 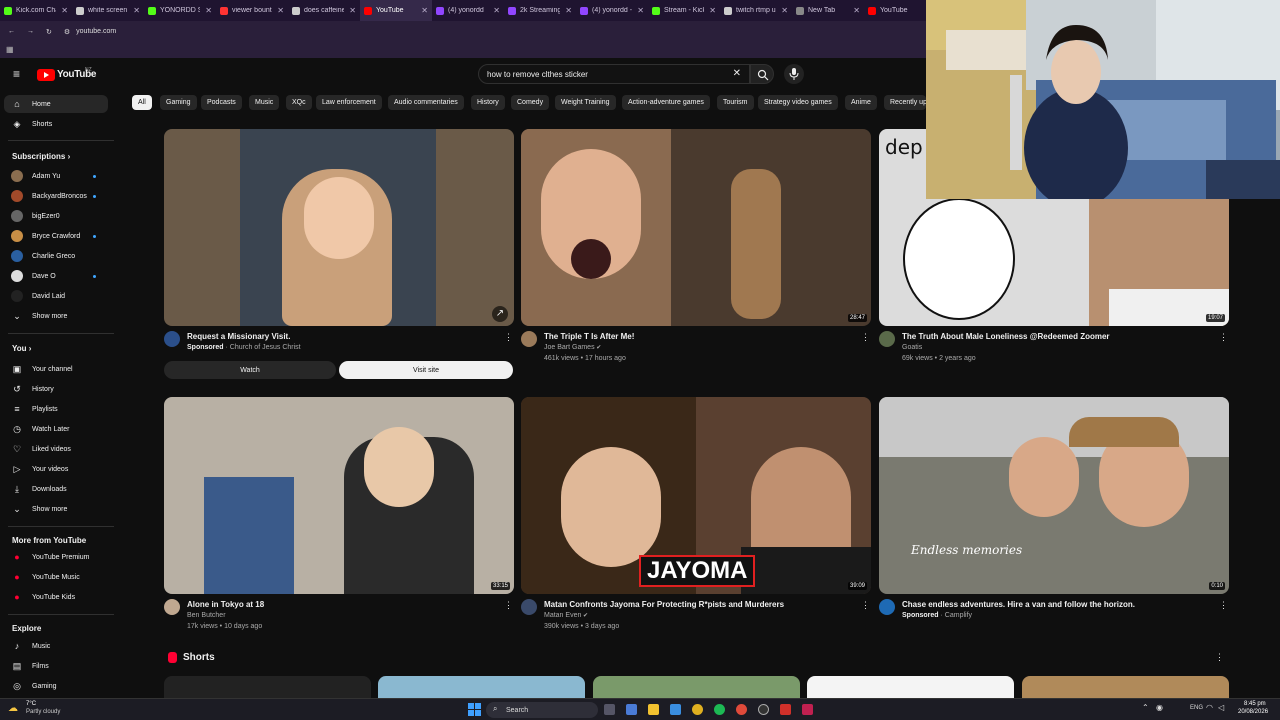 I want to click on youtube-logo-icon, so click(x=46, y=75).